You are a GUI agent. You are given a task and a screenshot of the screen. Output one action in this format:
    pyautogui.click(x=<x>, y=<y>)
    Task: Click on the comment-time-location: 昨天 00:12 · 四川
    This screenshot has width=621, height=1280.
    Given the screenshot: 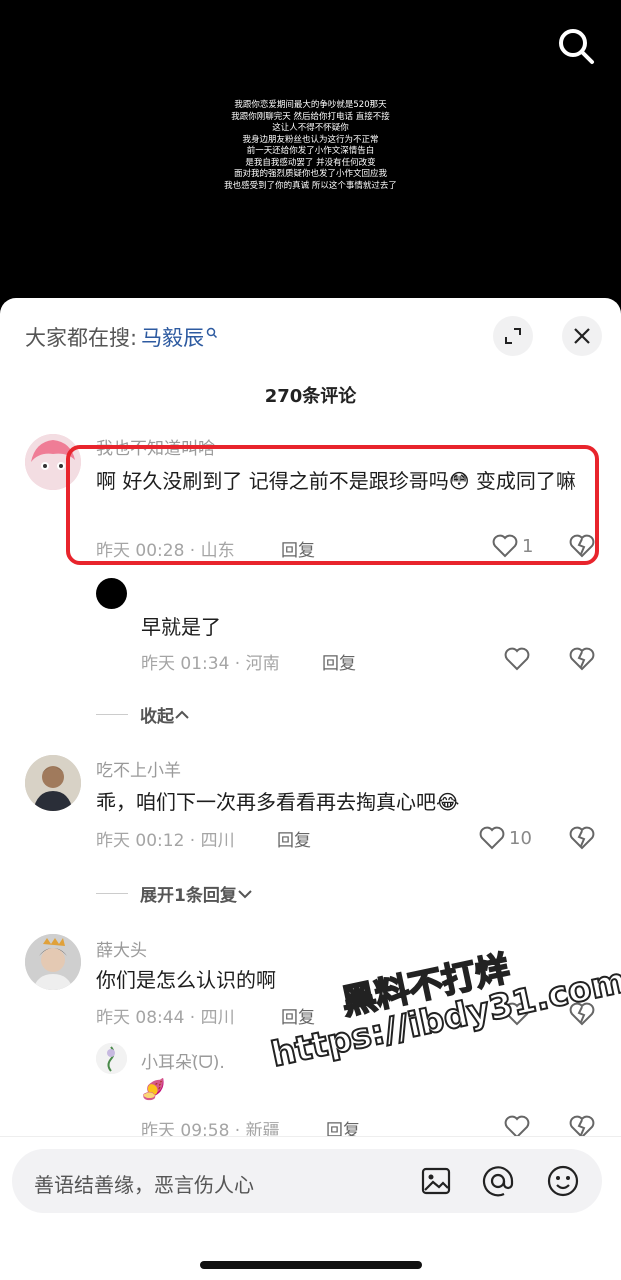 What is the action you would take?
    pyautogui.click(x=165, y=841)
    